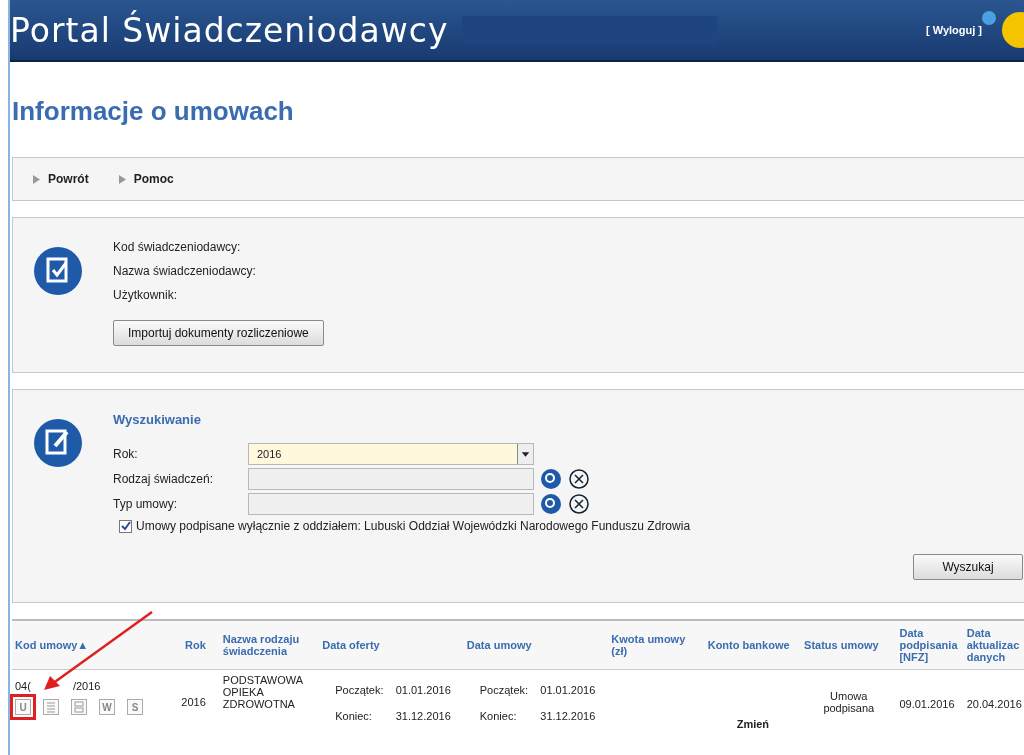 The image size is (1024, 755). I want to click on table-cell: PODSTAWOWA OPIEKA ZDROWOTNA, so click(262, 692).